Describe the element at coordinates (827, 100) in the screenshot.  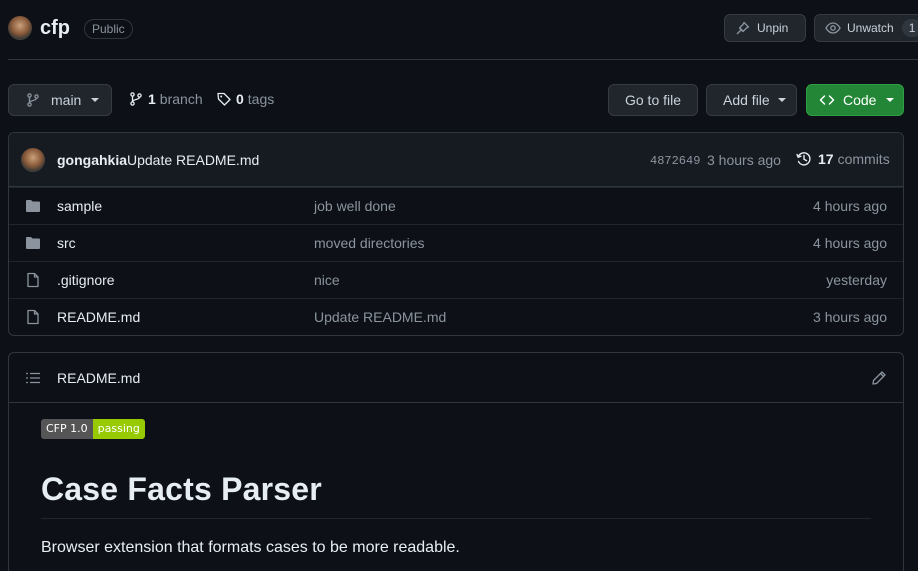
I see `code-icon` at that location.